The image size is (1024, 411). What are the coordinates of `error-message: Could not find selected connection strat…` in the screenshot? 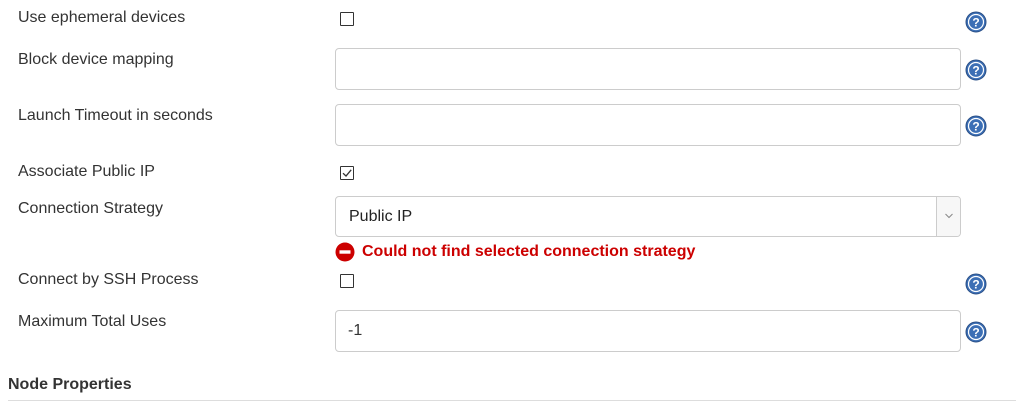 It's located at (529, 251).